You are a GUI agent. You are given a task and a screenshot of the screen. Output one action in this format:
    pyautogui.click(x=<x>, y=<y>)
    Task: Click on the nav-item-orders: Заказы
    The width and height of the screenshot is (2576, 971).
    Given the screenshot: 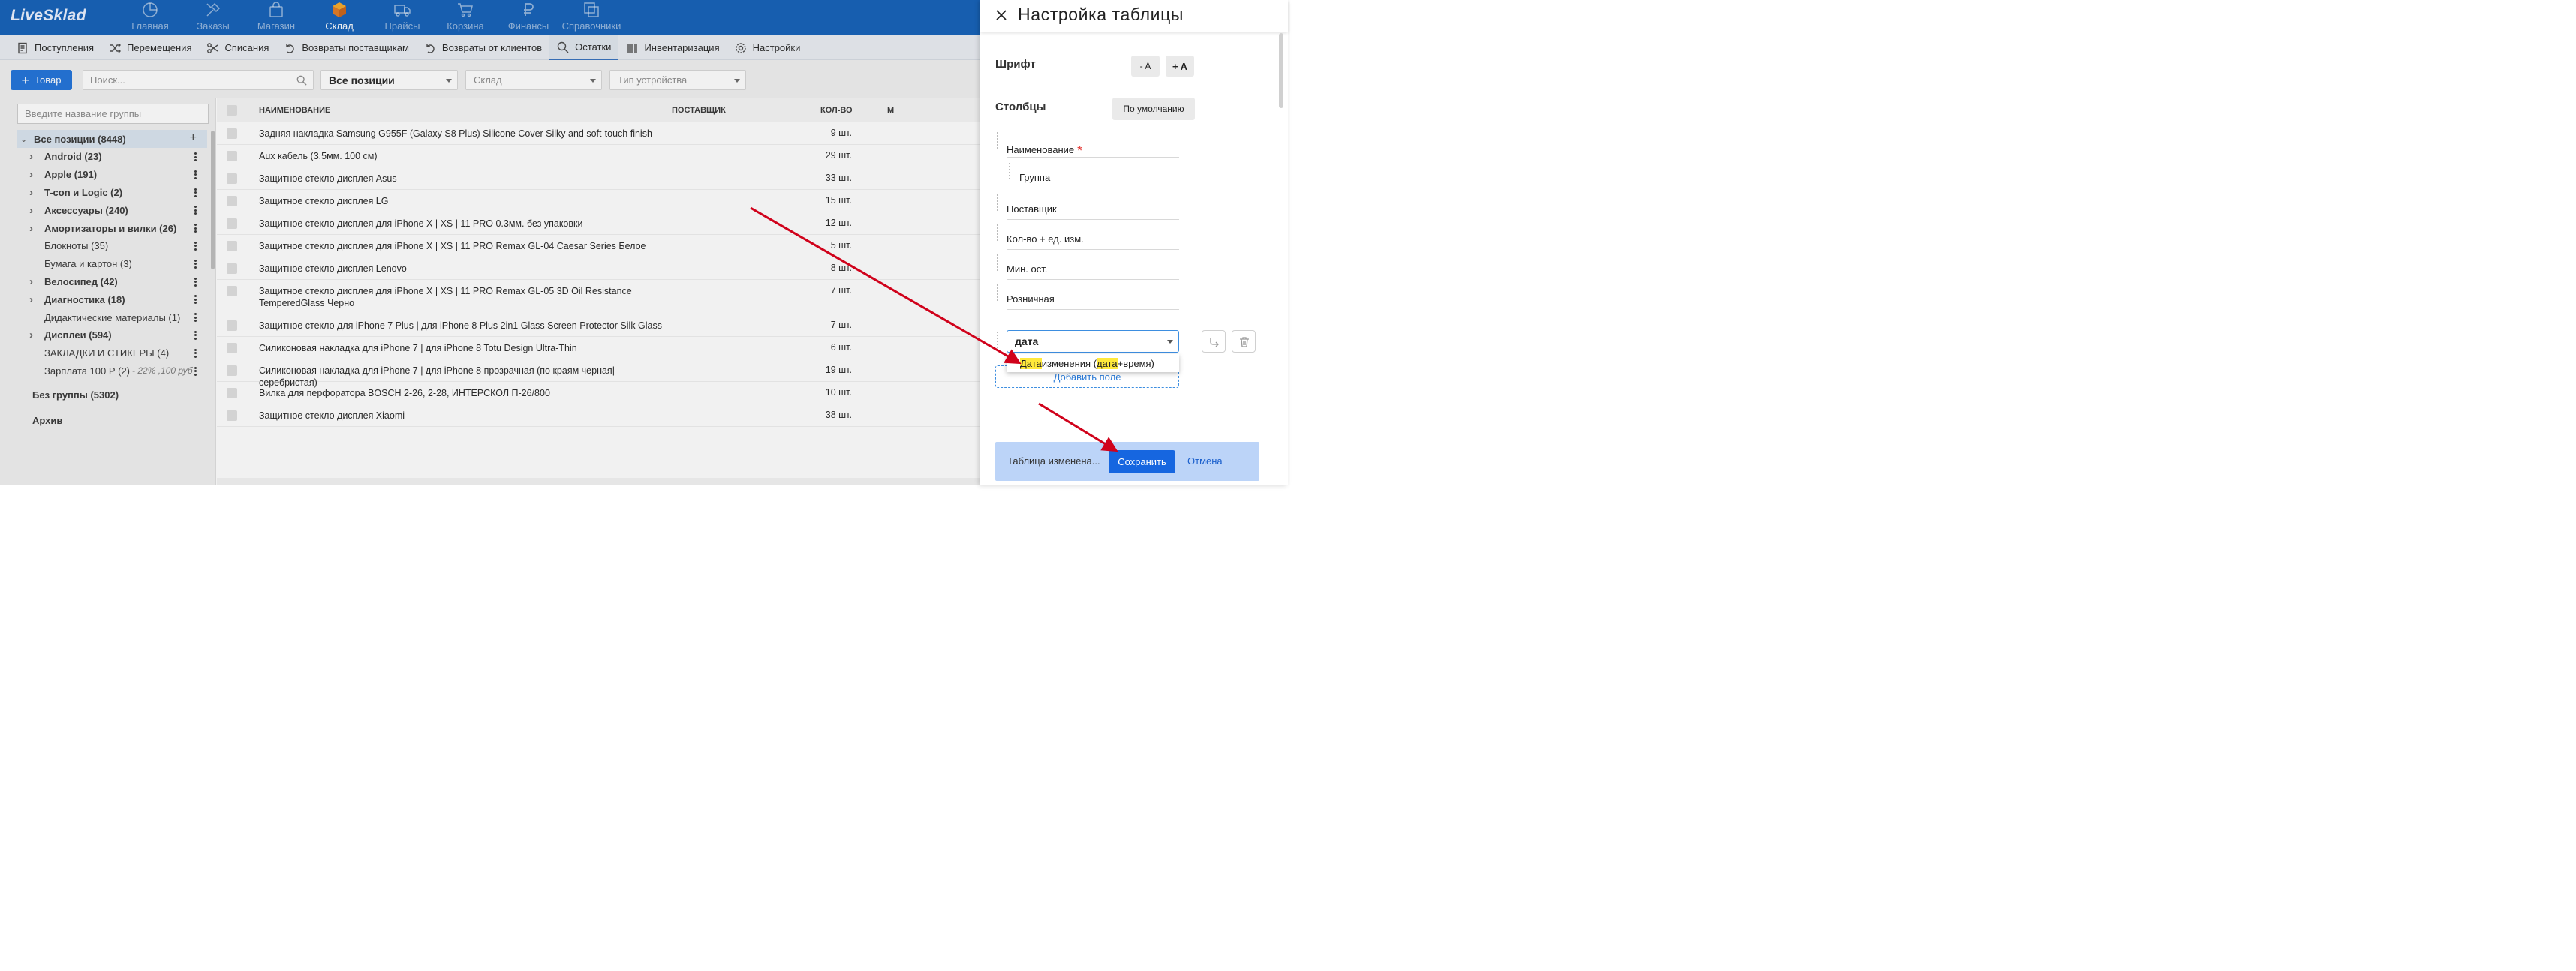 What is the action you would take?
    pyautogui.click(x=214, y=17)
    